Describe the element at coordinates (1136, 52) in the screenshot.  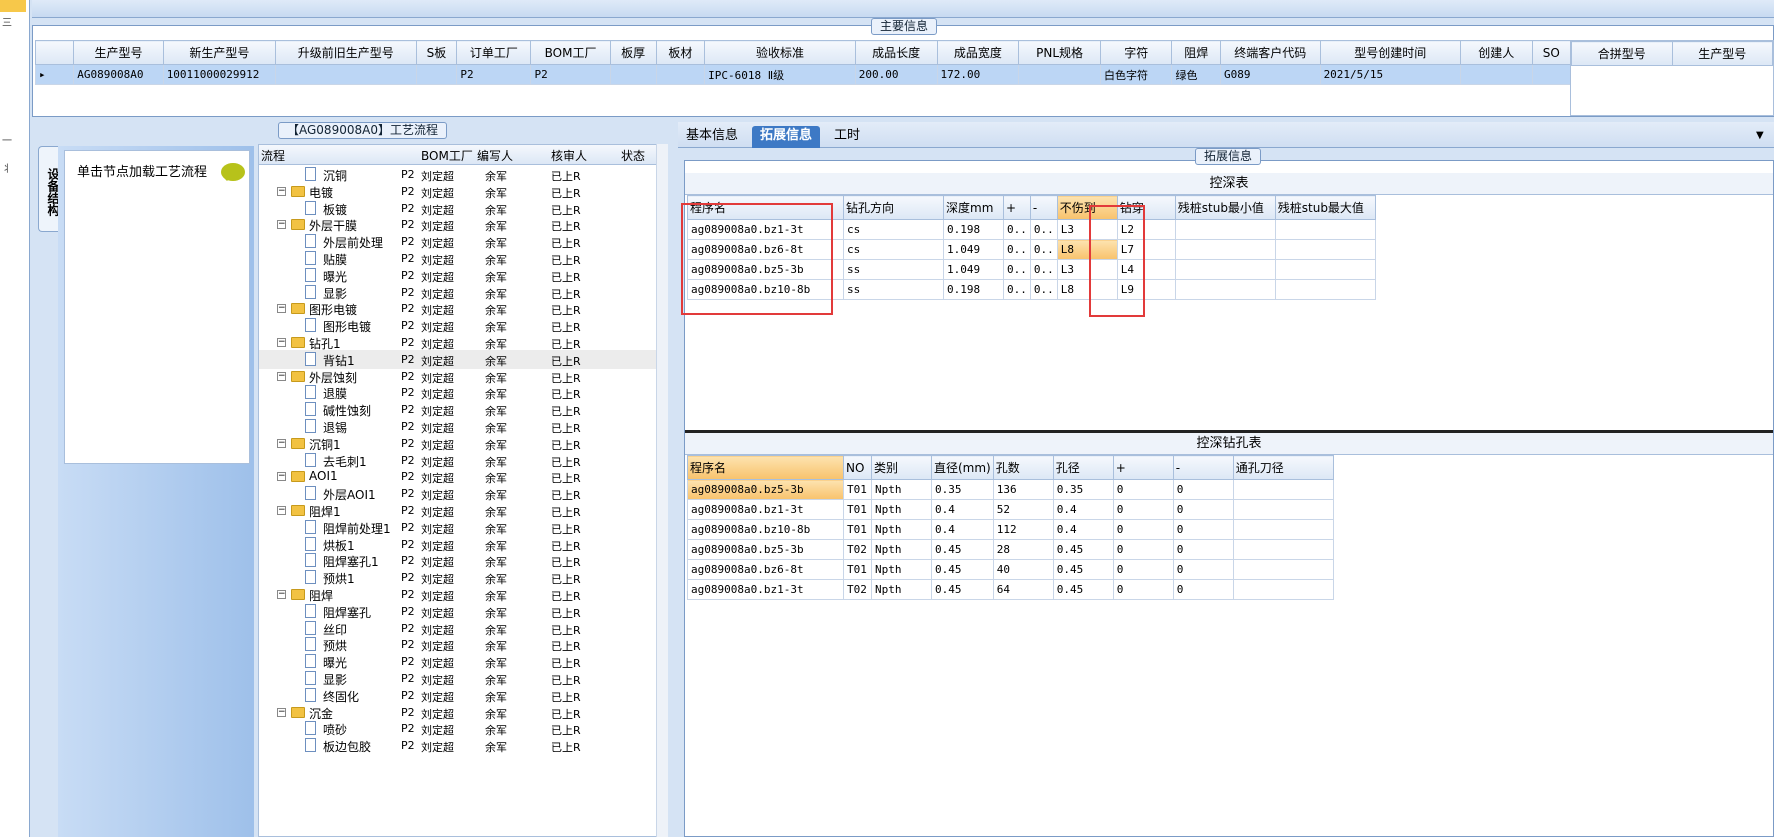
I see `column-header: 字符` at that location.